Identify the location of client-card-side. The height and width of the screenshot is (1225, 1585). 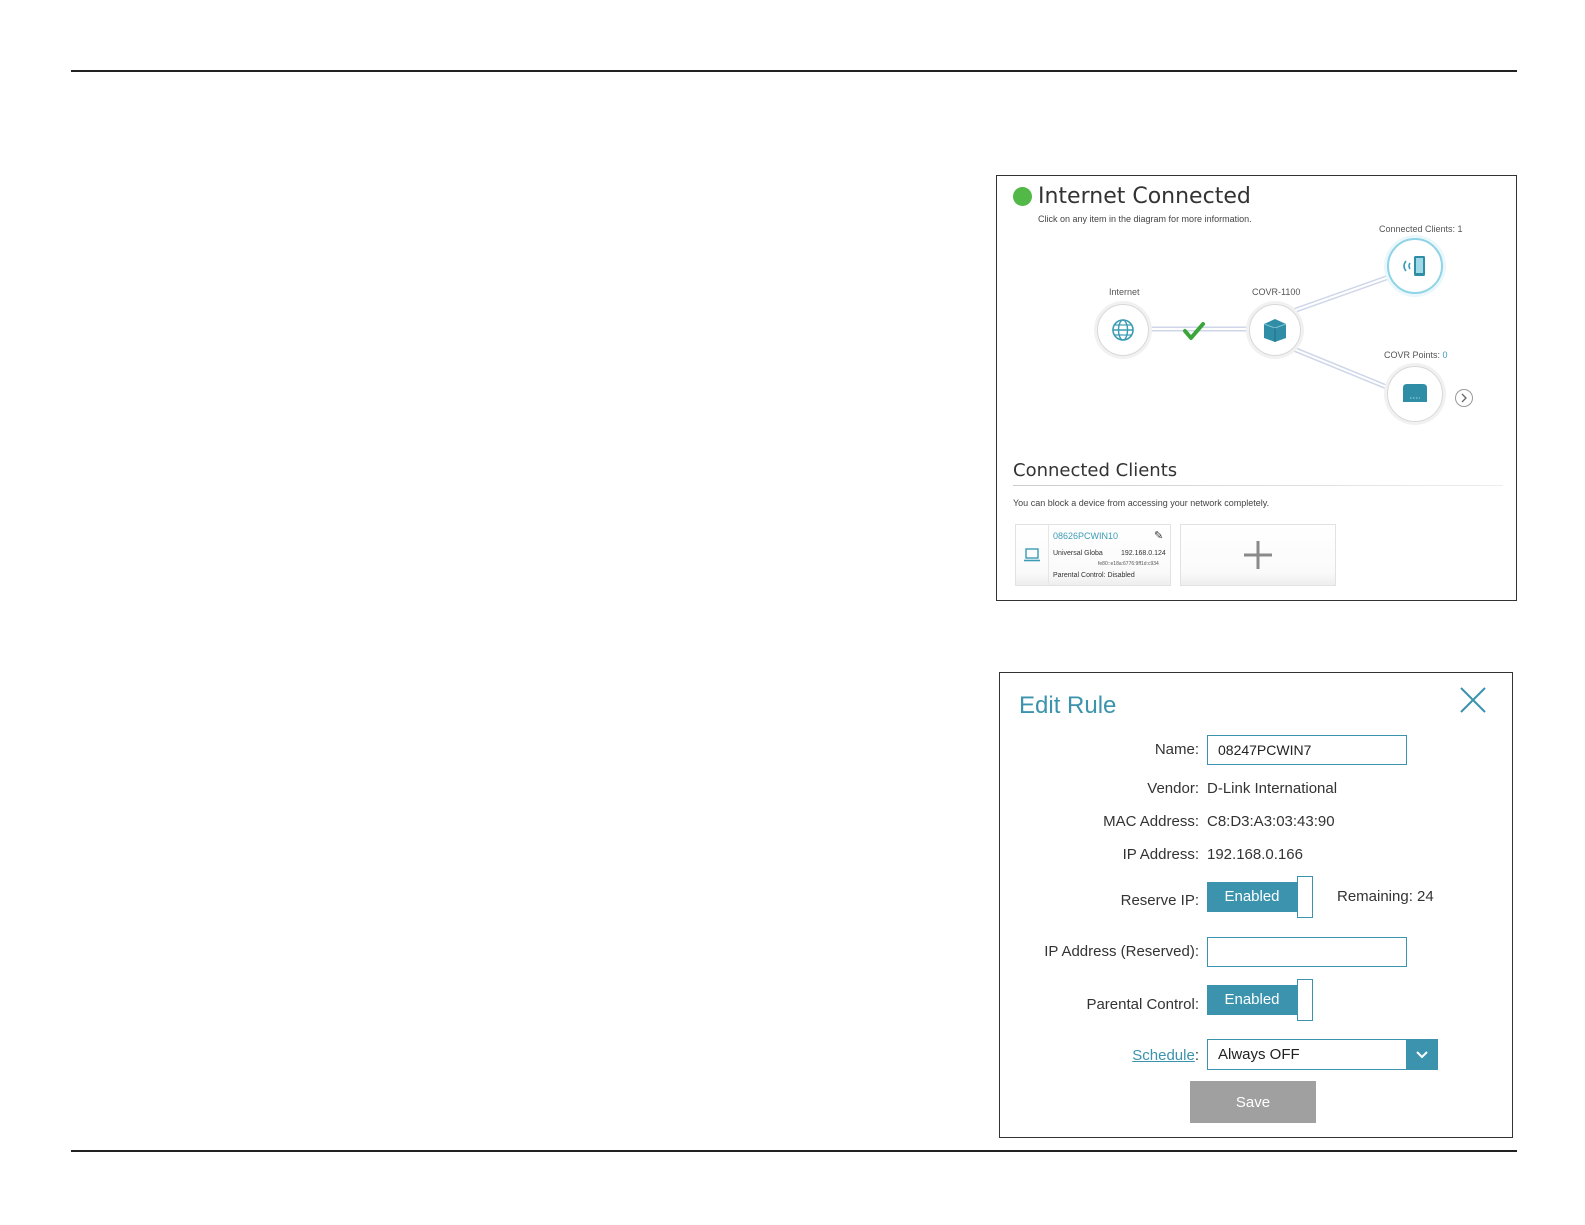
(1032, 555).